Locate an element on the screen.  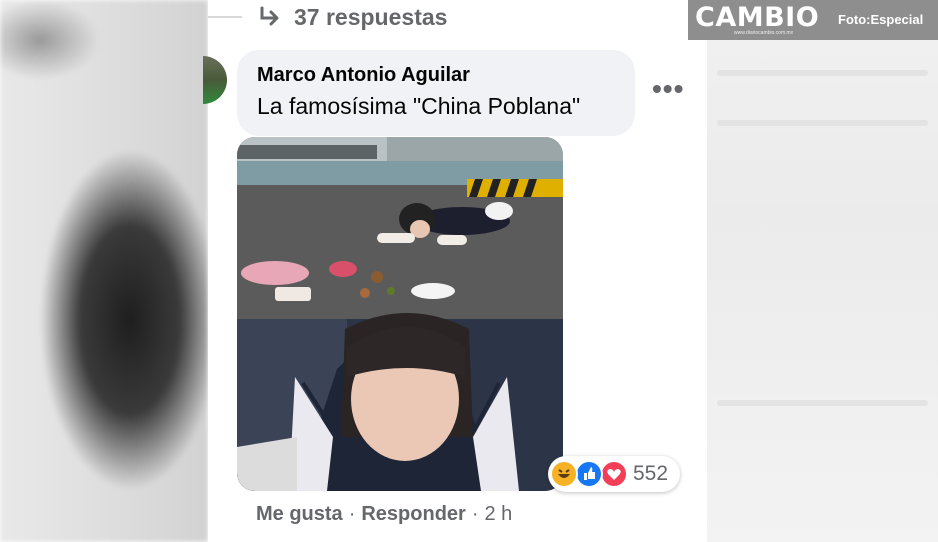
like-button: Me gusta is located at coordinates (299, 514).